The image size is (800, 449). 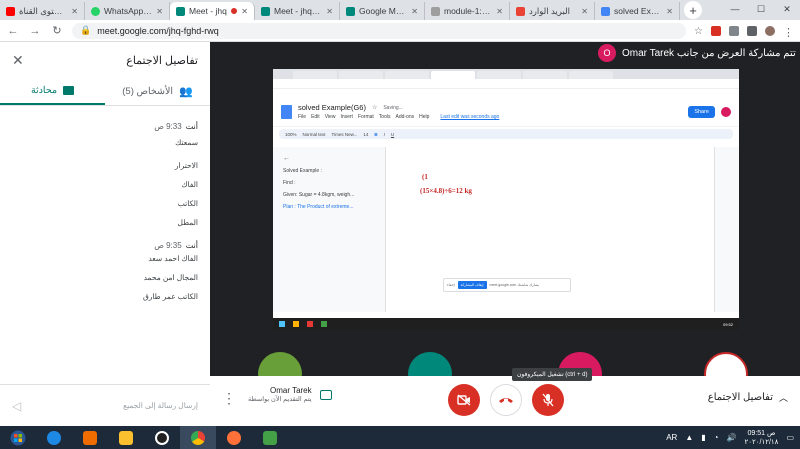 I want to click on tab-people: الأشخاص (5) 👥, so click(x=157, y=91).